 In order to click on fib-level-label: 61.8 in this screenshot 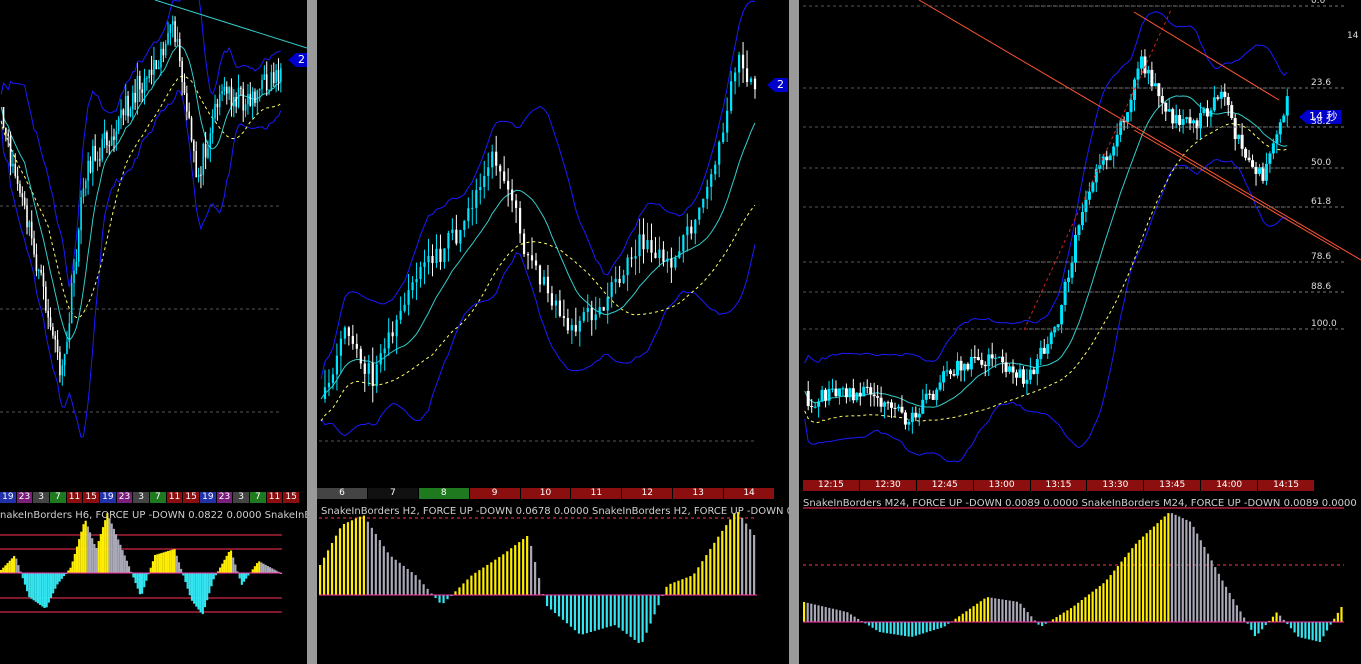, I will do `click(1321, 202)`.